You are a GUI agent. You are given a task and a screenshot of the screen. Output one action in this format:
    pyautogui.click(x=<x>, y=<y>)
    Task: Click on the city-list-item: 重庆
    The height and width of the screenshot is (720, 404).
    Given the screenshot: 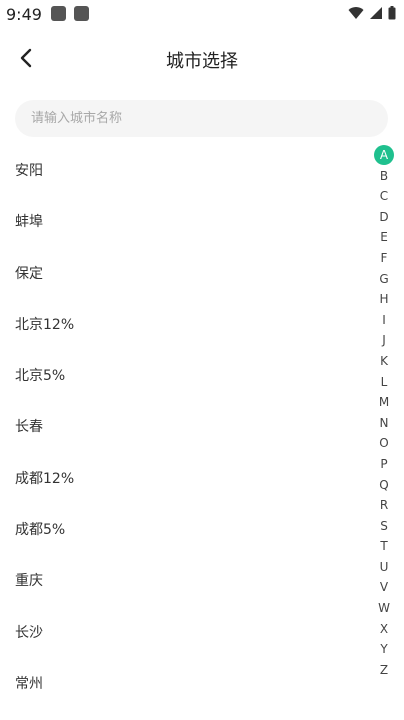 What is the action you would take?
    pyautogui.click(x=180, y=581)
    